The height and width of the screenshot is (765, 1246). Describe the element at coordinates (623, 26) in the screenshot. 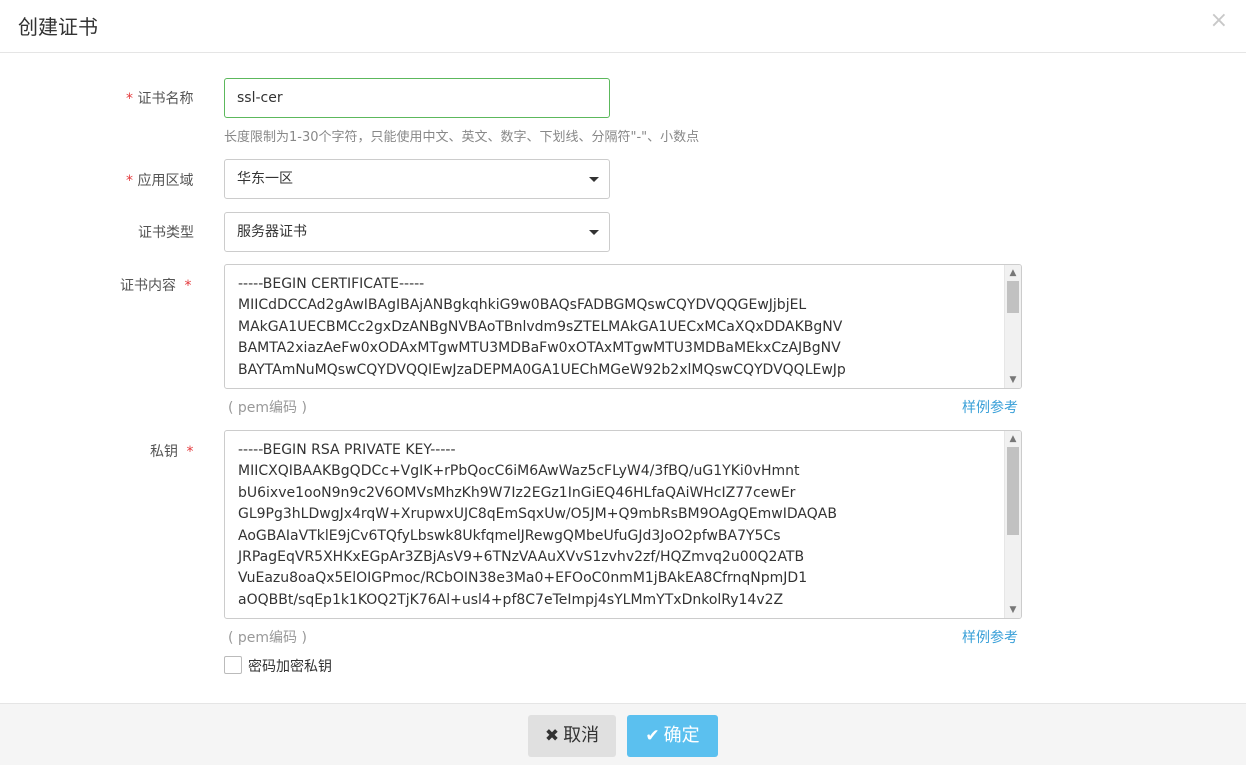

I see `dialog-header: 创建证书 ×` at that location.